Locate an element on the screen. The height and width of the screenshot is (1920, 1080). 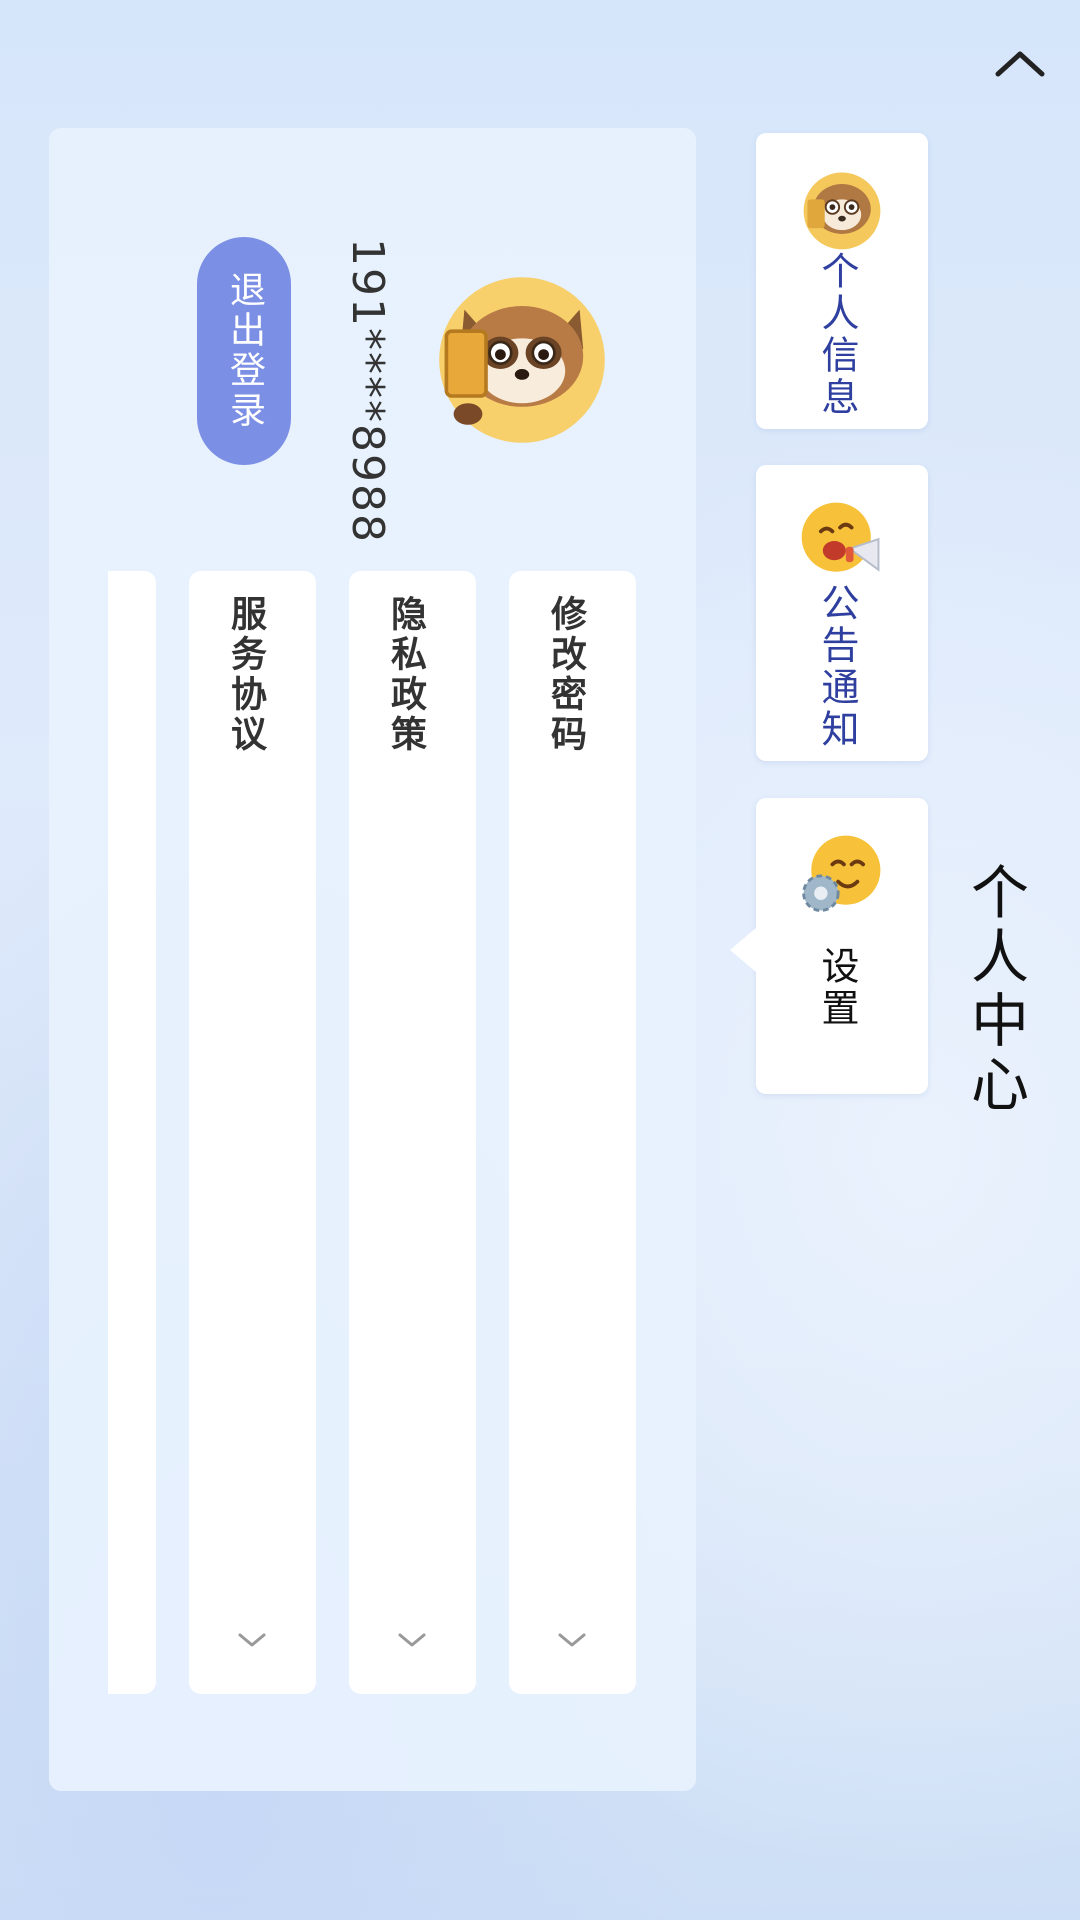
menu-label: 修改密码 is located at coordinates (565, 675).